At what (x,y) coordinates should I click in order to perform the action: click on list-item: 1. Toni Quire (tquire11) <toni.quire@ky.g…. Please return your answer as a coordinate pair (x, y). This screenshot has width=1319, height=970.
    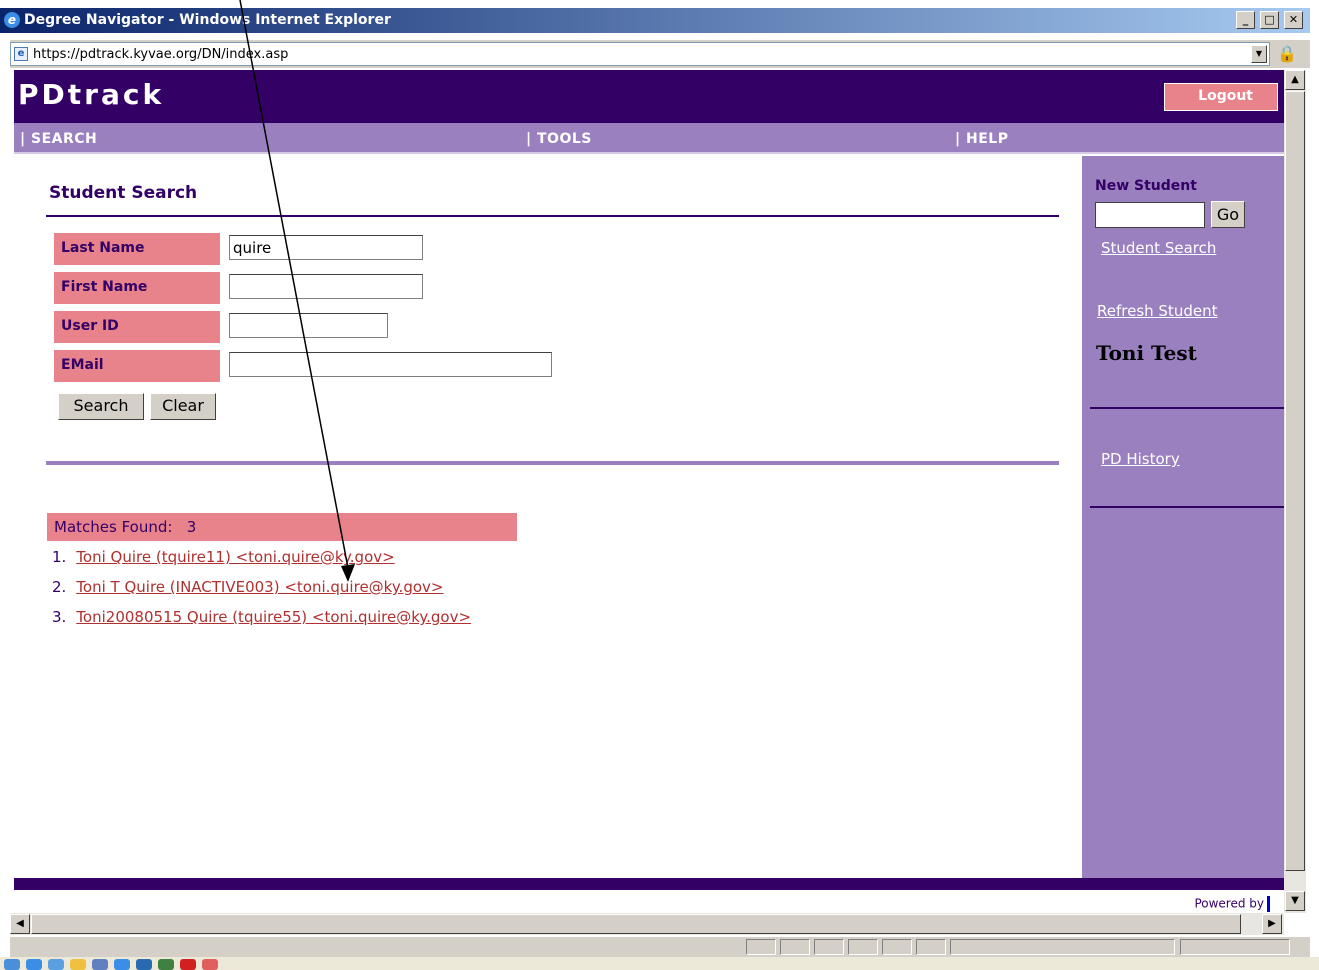
    Looking at the image, I should click on (223, 557).